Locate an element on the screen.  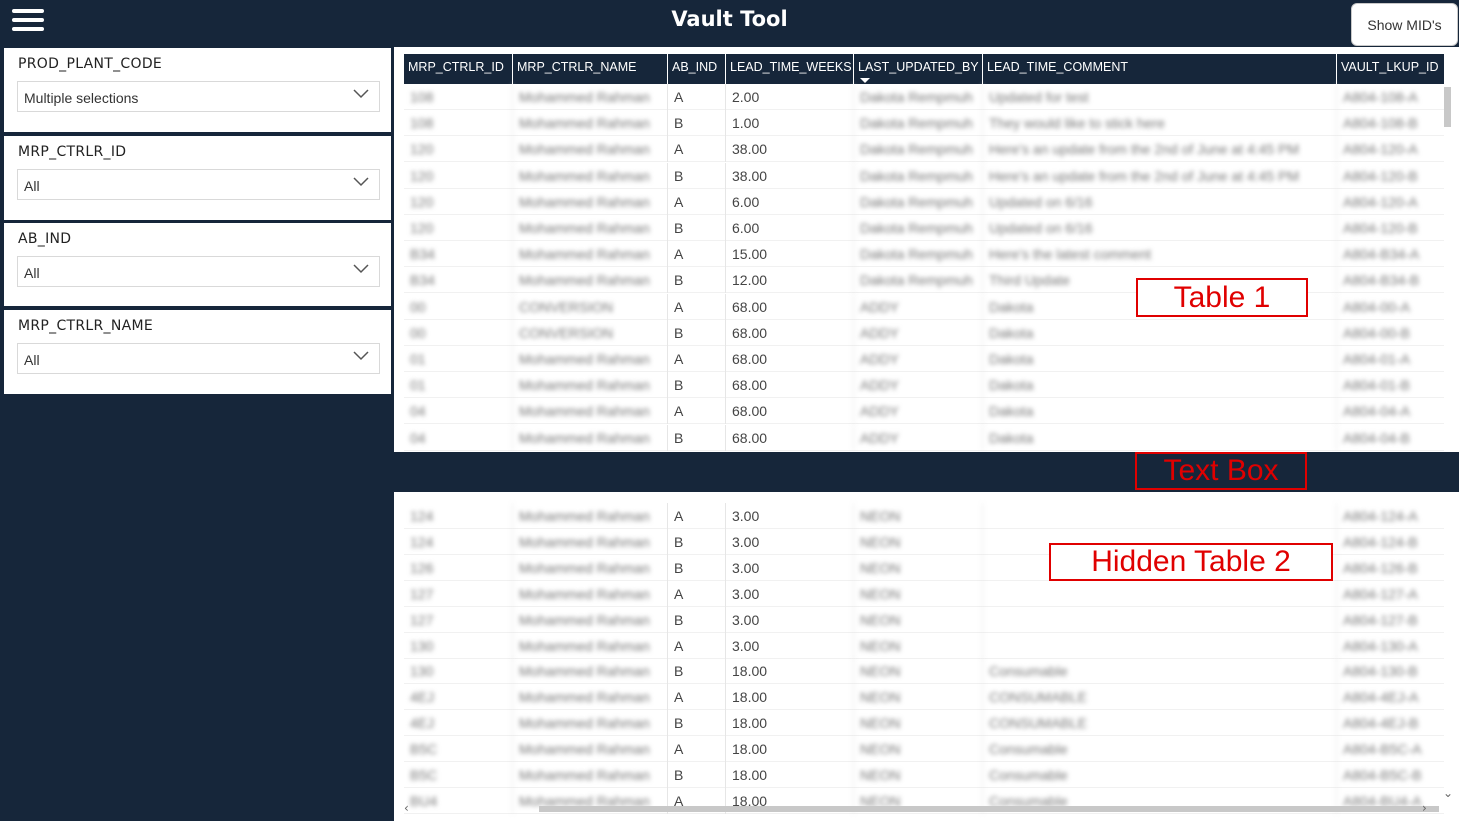
cell-mrp-ctrlr-id: B34 is located at coordinates (422, 280).